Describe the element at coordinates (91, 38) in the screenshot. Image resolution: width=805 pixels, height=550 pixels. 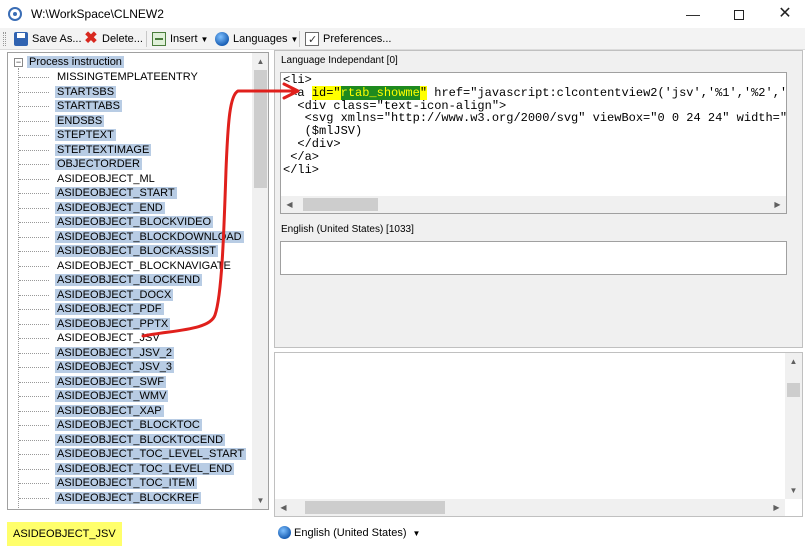
I see `delete-x-icon: ✖` at that location.